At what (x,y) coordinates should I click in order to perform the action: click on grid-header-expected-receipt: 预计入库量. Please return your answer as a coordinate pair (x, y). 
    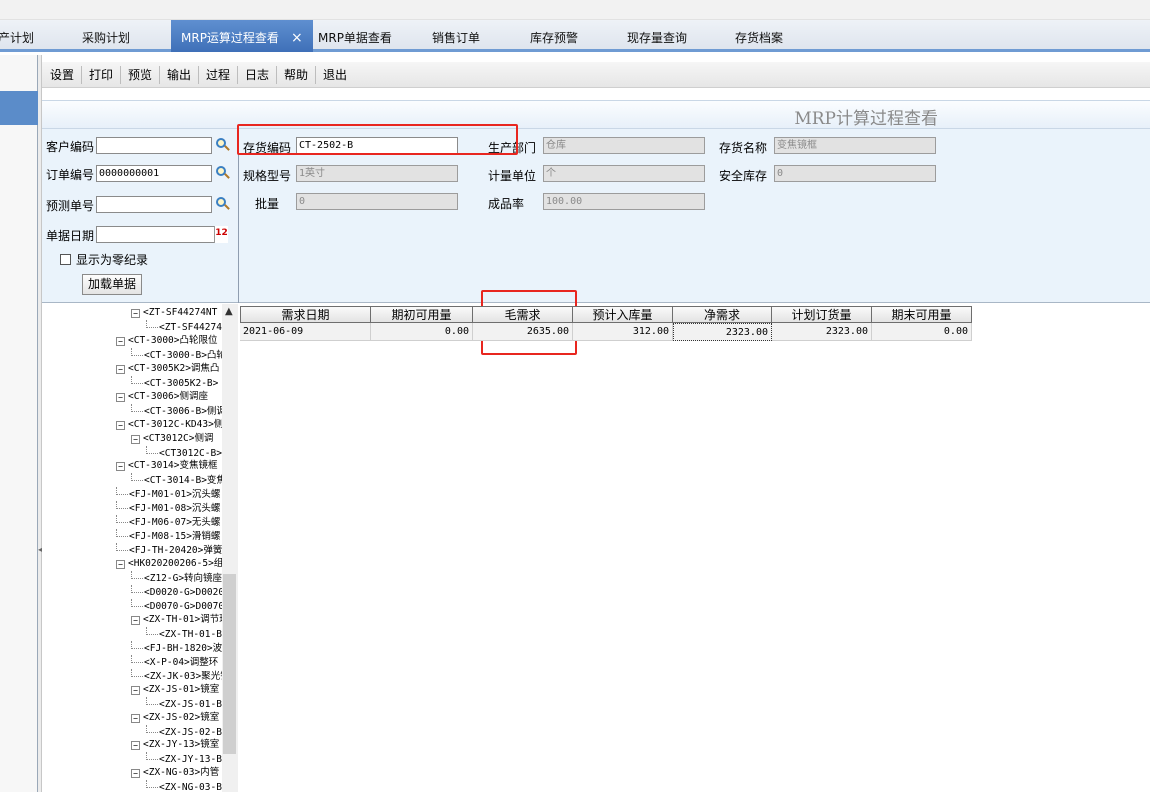
    Looking at the image, I should click on (623, 314).